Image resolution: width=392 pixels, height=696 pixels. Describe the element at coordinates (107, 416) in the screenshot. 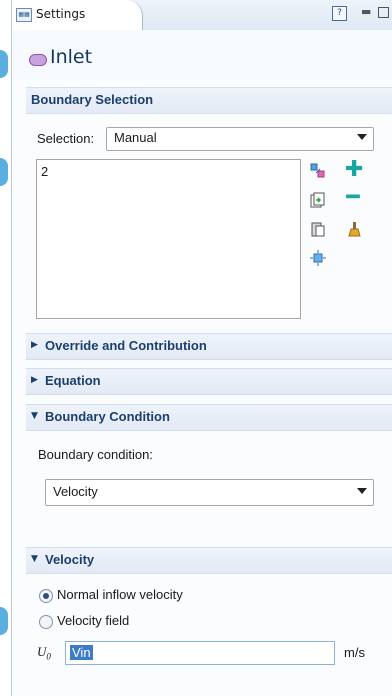

I see `section-label: Boundary Condition` at that location.